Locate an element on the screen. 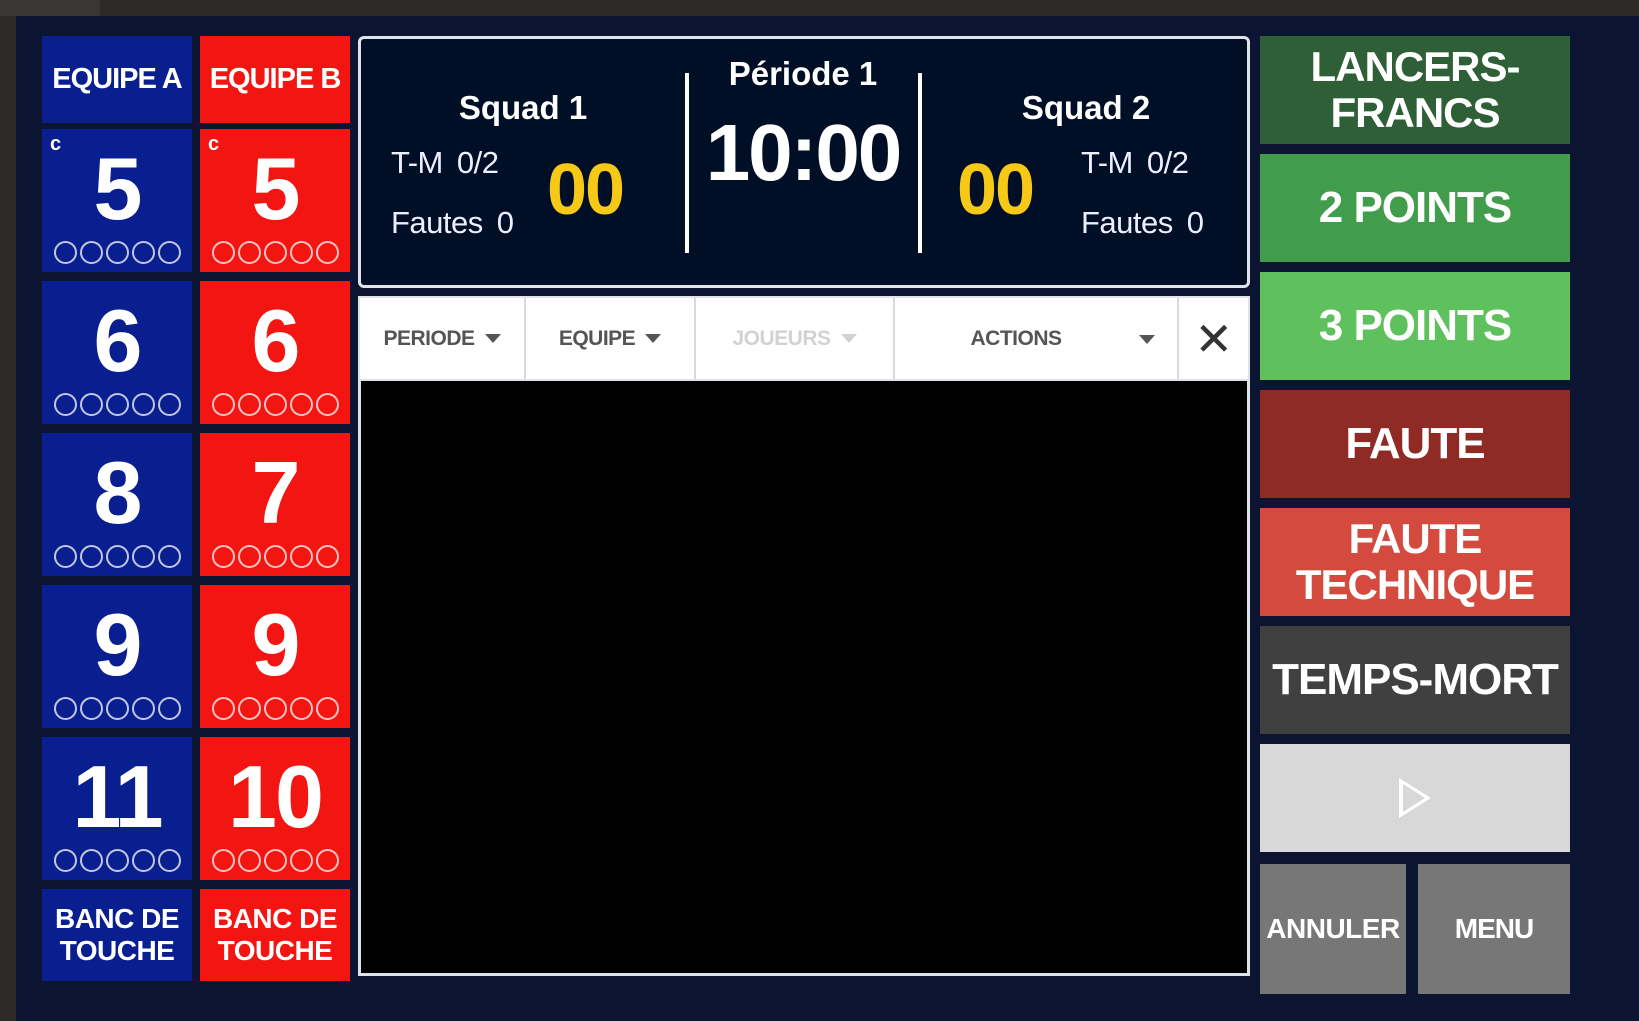  player-number: 7 is located at coordinates (276, 492).